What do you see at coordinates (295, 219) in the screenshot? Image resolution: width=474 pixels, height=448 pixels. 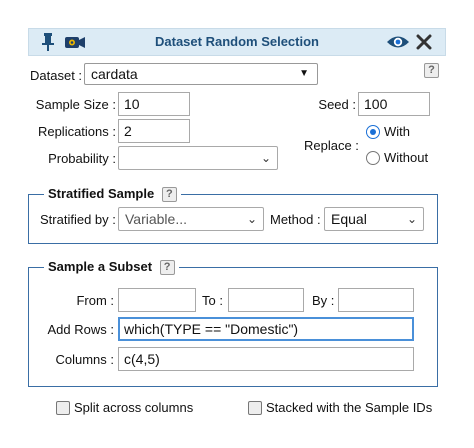 I see `method-label: Method :` at bounding box center [295, 219].